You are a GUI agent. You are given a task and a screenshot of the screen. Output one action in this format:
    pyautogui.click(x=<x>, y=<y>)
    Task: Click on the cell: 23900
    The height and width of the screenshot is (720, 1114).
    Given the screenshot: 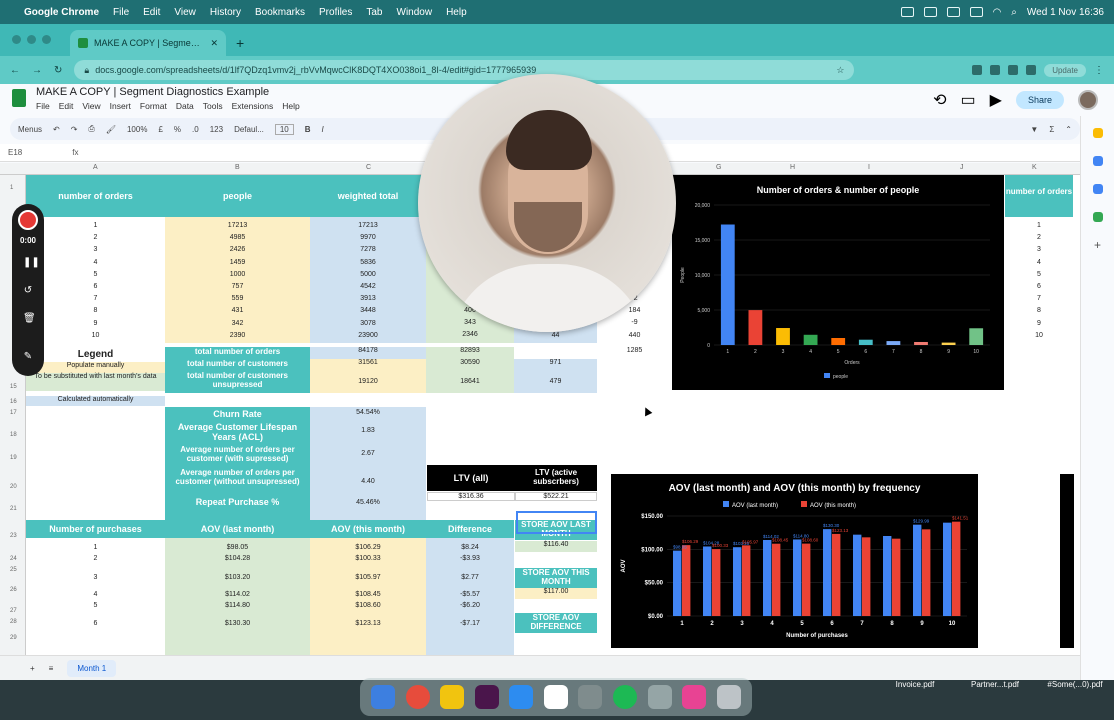 What is the action you would take?
    pyautogui.click(x=368, y=336)
    